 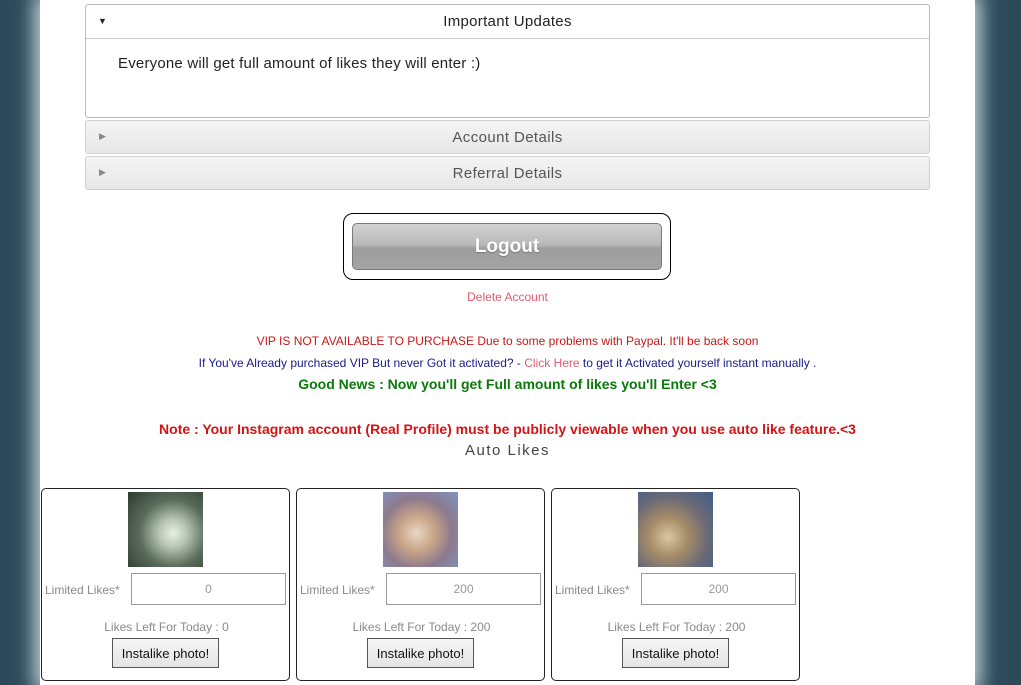 I want to click on referral-details-title: Referral Details, so click(x=507, y=173).